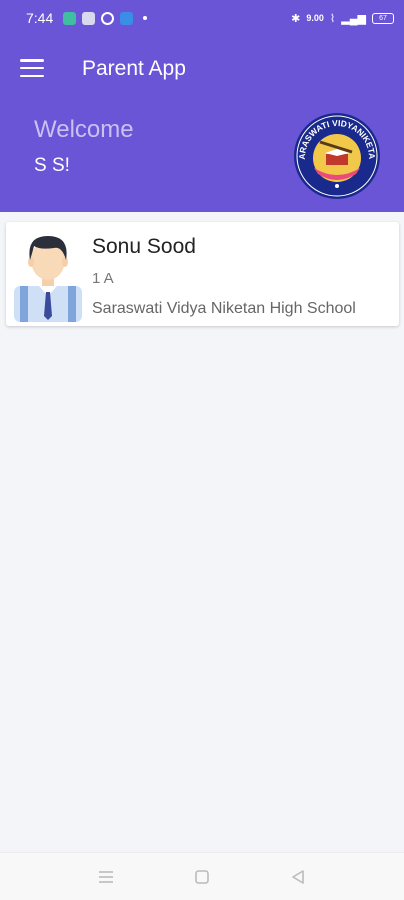 Image resolution: width=404 pixels, height=900 pixels. Describe the element at coordinates (336, 155) in the screenshot. I see `school-logo: SARASWATI VIDYANIKETAN` at that location.